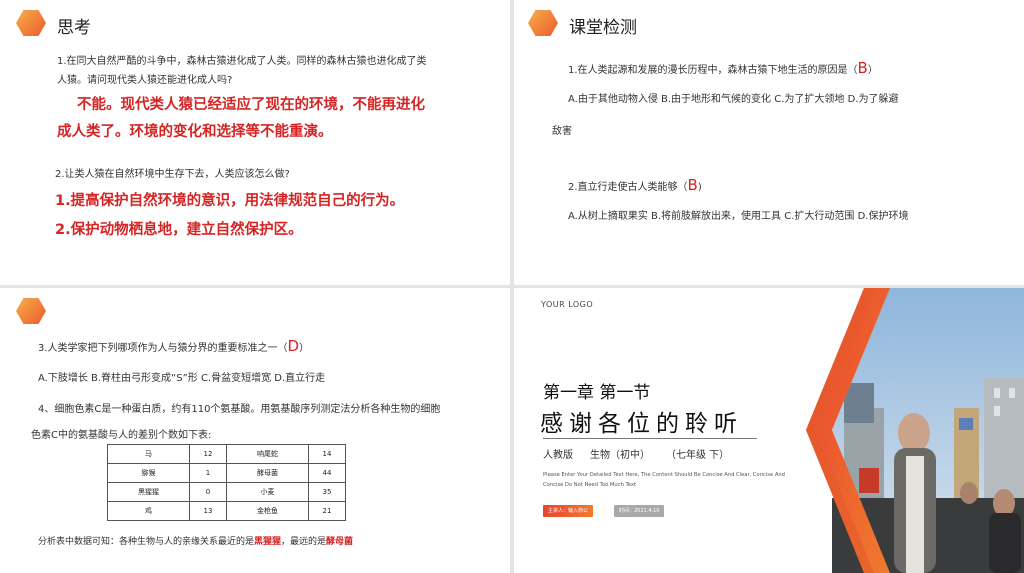 This screenshot has width=1024, height=573. Describe the element at coordinates (327, 454) in the screenshot. I see `table-cell: 14` at that location.